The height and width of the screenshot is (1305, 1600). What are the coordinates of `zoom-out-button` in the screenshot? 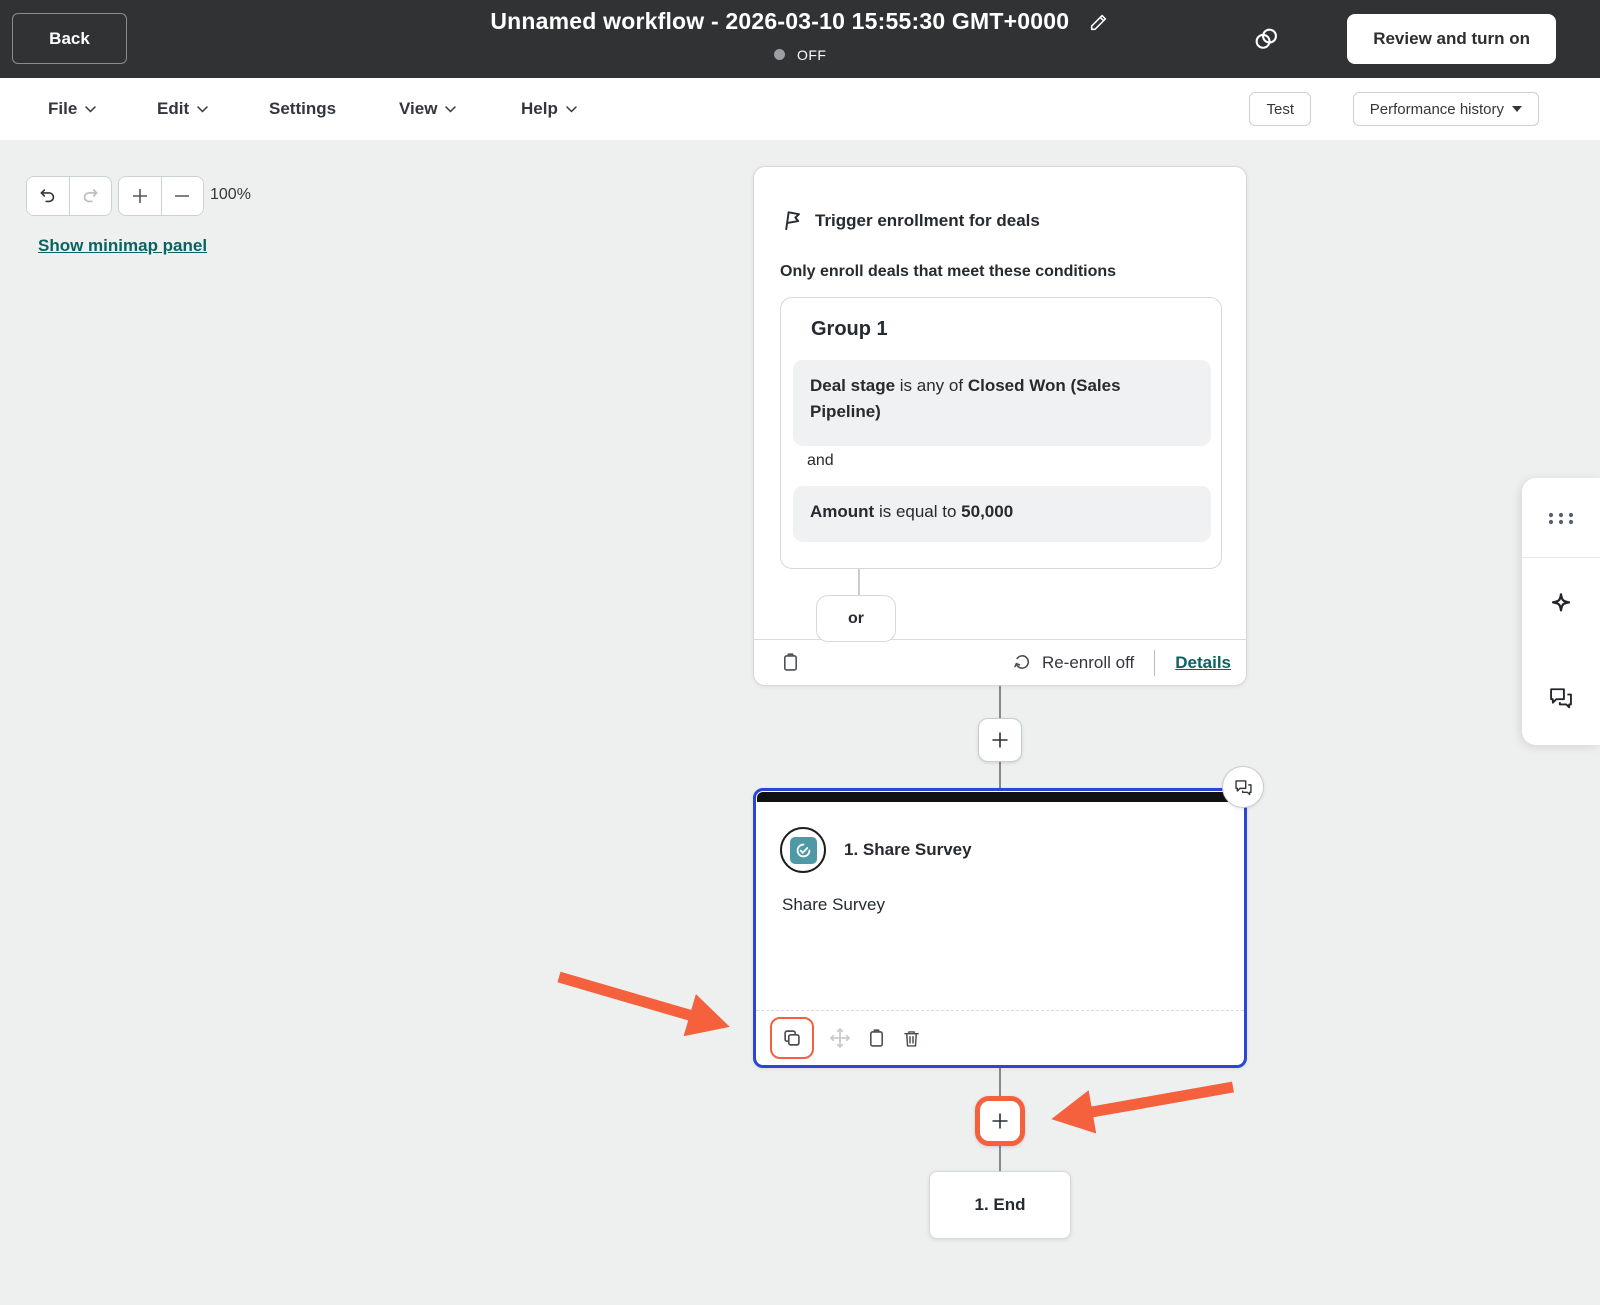 It's located at (181, 196).